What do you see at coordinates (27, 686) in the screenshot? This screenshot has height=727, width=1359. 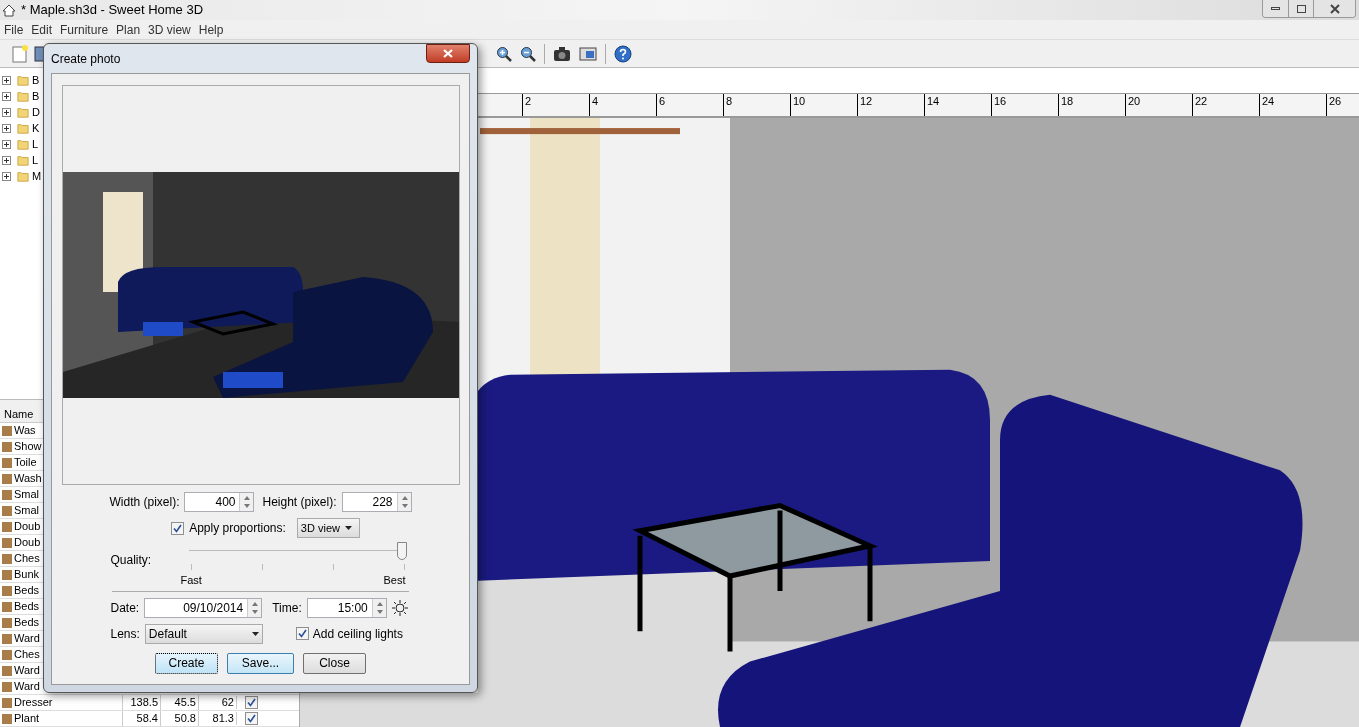 I see `table-cell-text: Ward` at bounding box center [27, 686].